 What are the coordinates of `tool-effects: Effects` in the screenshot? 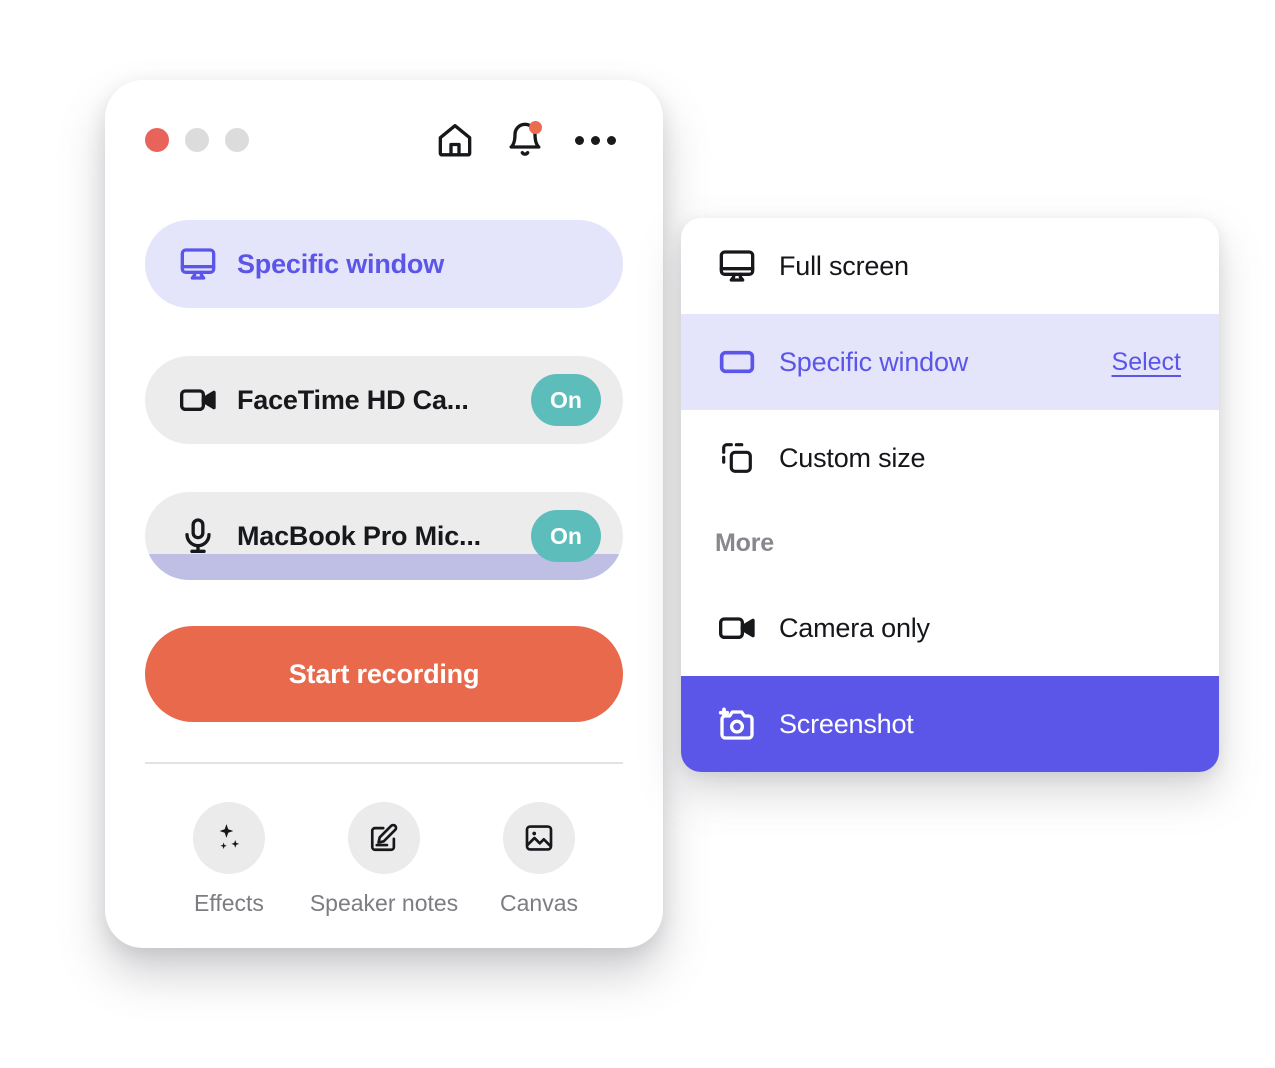 It's located at (229, 859).